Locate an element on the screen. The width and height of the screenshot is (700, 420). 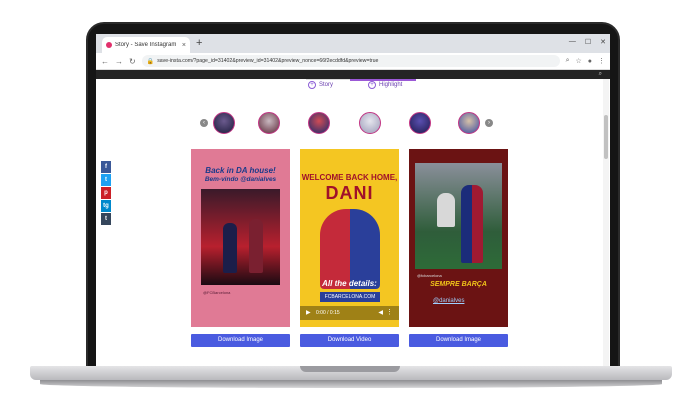
maximize-icon: ☐ is located at coordinates (588, 42).